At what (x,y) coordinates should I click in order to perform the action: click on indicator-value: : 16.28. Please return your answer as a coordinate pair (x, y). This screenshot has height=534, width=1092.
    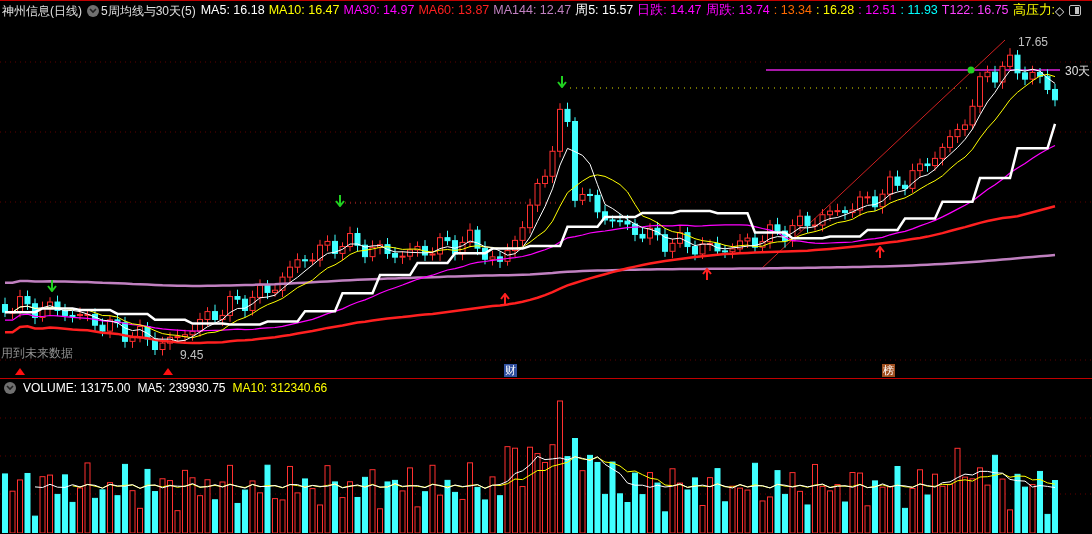
    Looking at the image, I should click on (835, 11).